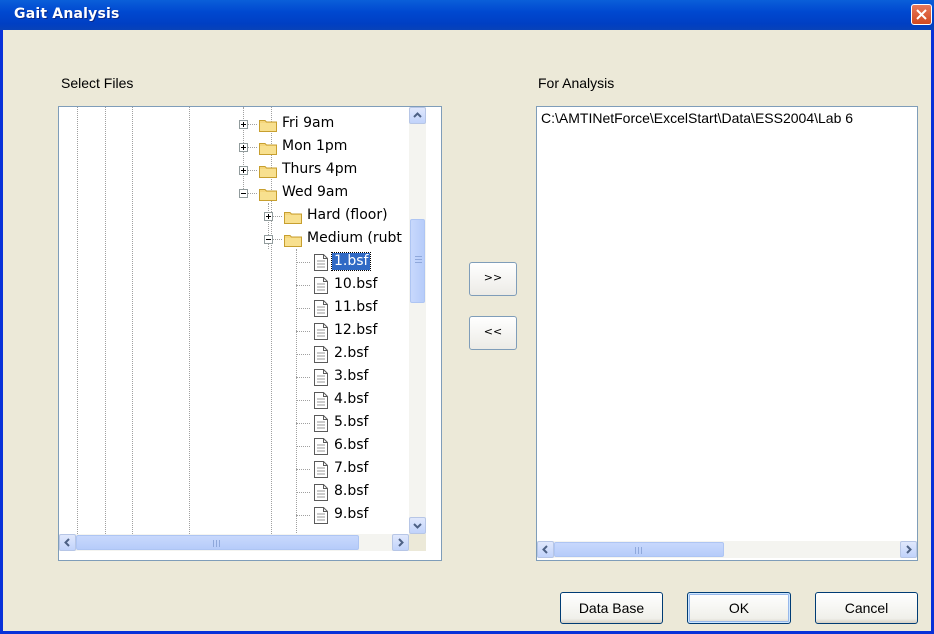 The image size is (934, 634). I want to click on tree-item: 3.bsf, so click(351, 376).